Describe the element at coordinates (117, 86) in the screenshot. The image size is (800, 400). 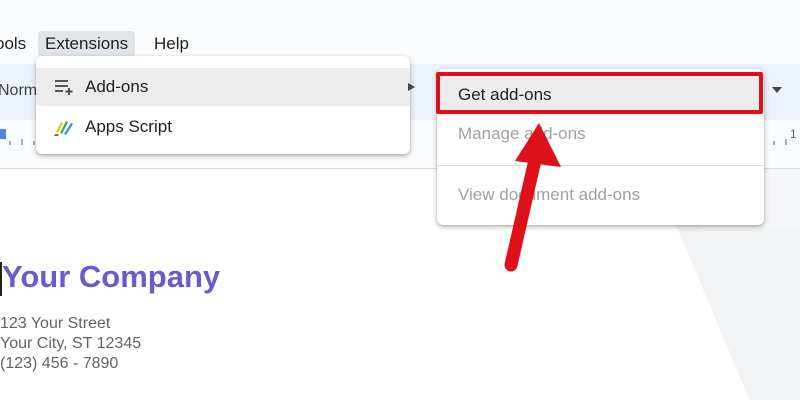
I see `add-ons-label: Add-ons` at that location.